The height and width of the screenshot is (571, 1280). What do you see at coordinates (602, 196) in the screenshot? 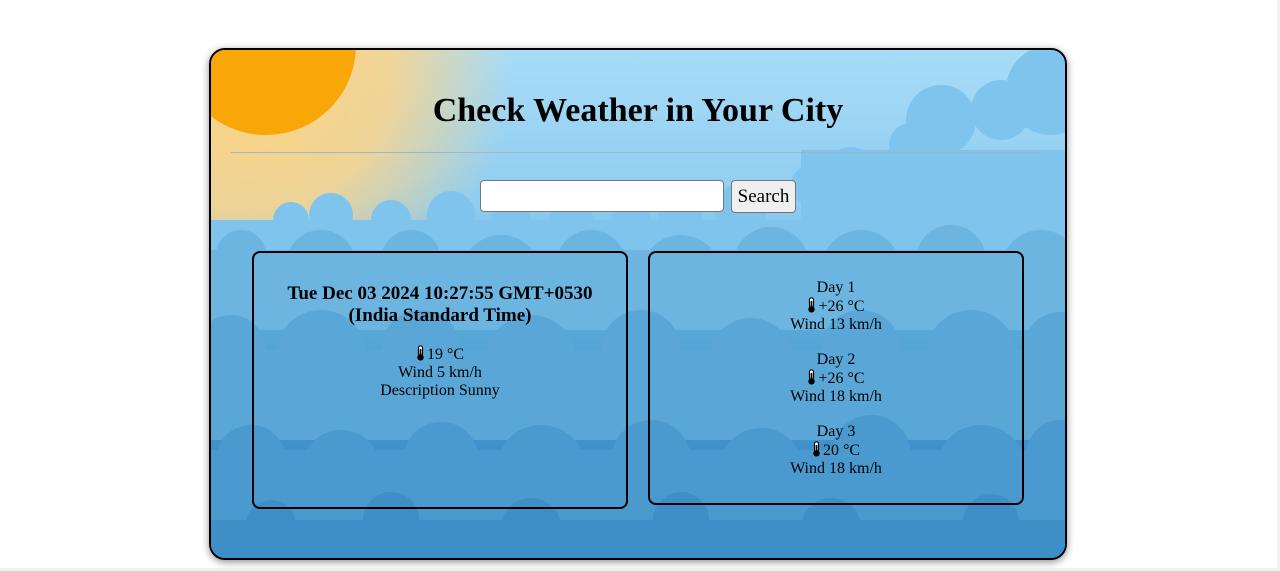
I see `city-search-input` at bounding box center [602, 196].